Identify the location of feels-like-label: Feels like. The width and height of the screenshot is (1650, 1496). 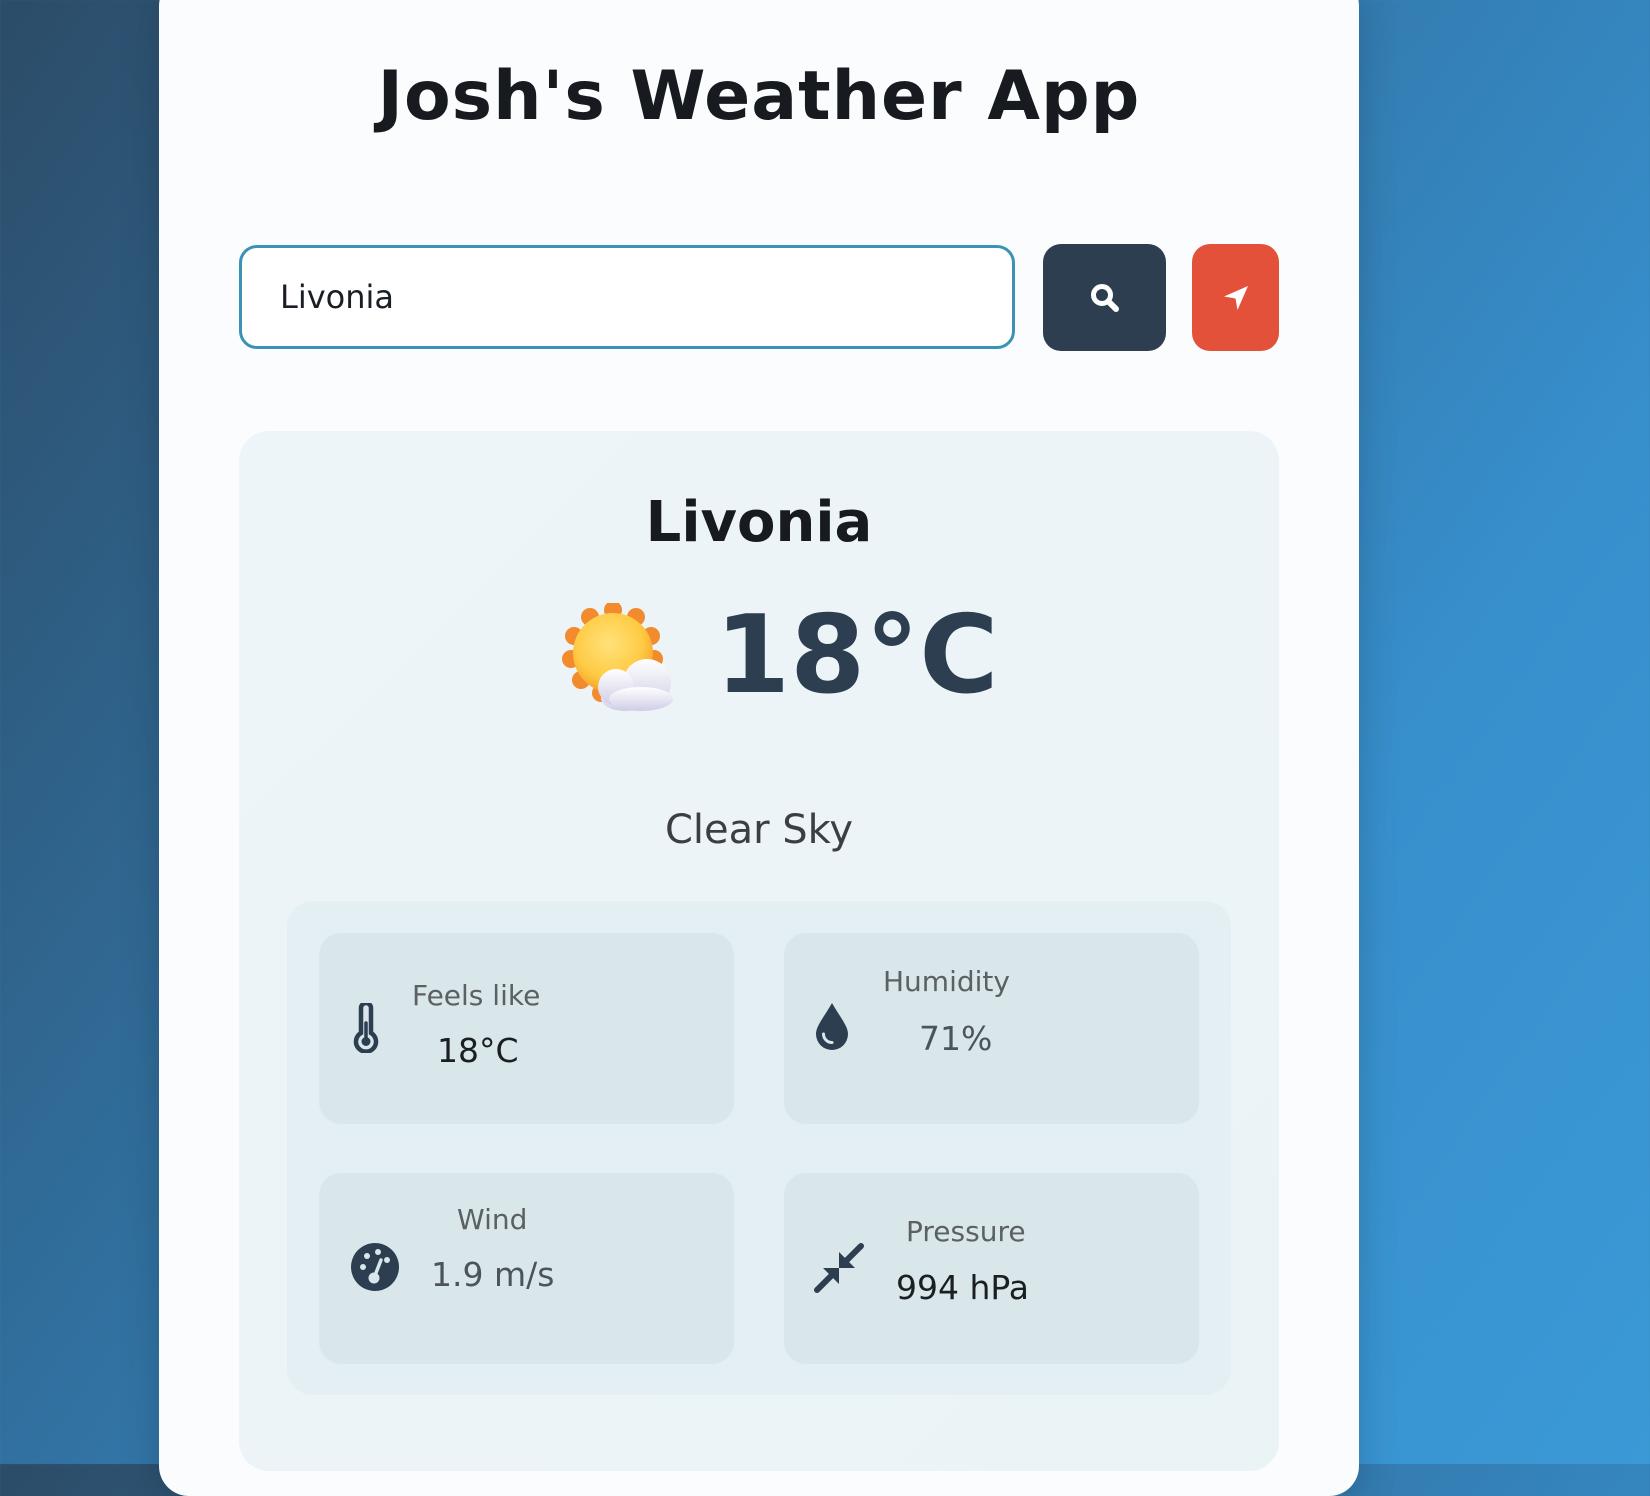
(476, 995).